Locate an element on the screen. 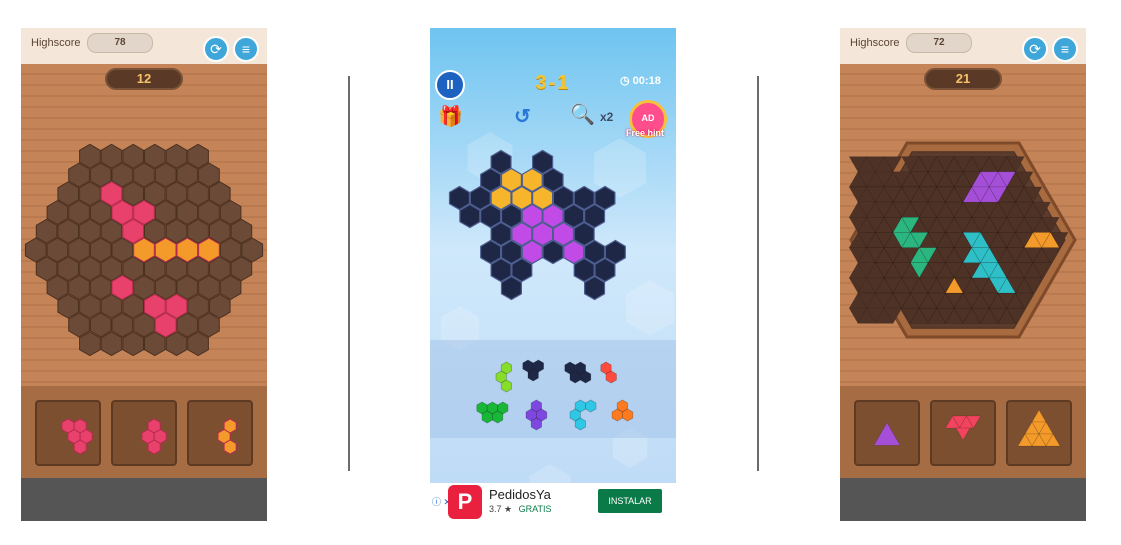 This screenshot has width=1121, height=545. ad-app-name: PedidosYa is located at coordinates (520, 494).